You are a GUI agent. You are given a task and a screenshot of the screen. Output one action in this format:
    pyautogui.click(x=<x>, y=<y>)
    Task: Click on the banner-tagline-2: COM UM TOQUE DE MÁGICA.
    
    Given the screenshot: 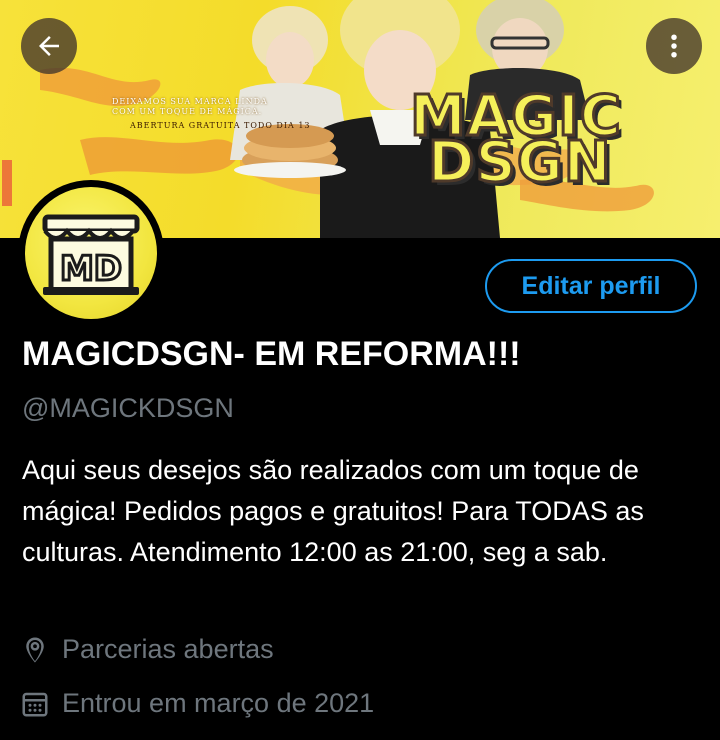 What is the action you would take?
    pyautogui.click(x=187, y=111)
    